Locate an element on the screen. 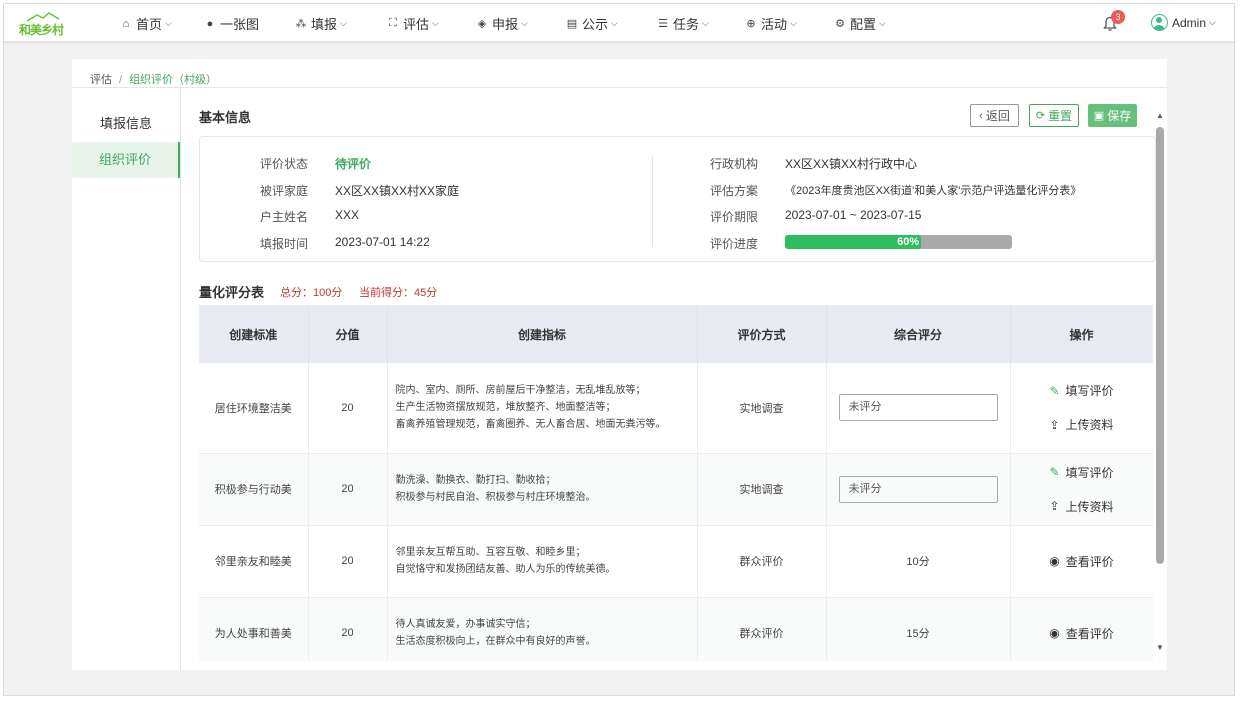 Image resolution: width=1241 pixels, height=701 pixels. nav-activity: ⊕ 活动 ⌵ is located at coordinates (770, 23).